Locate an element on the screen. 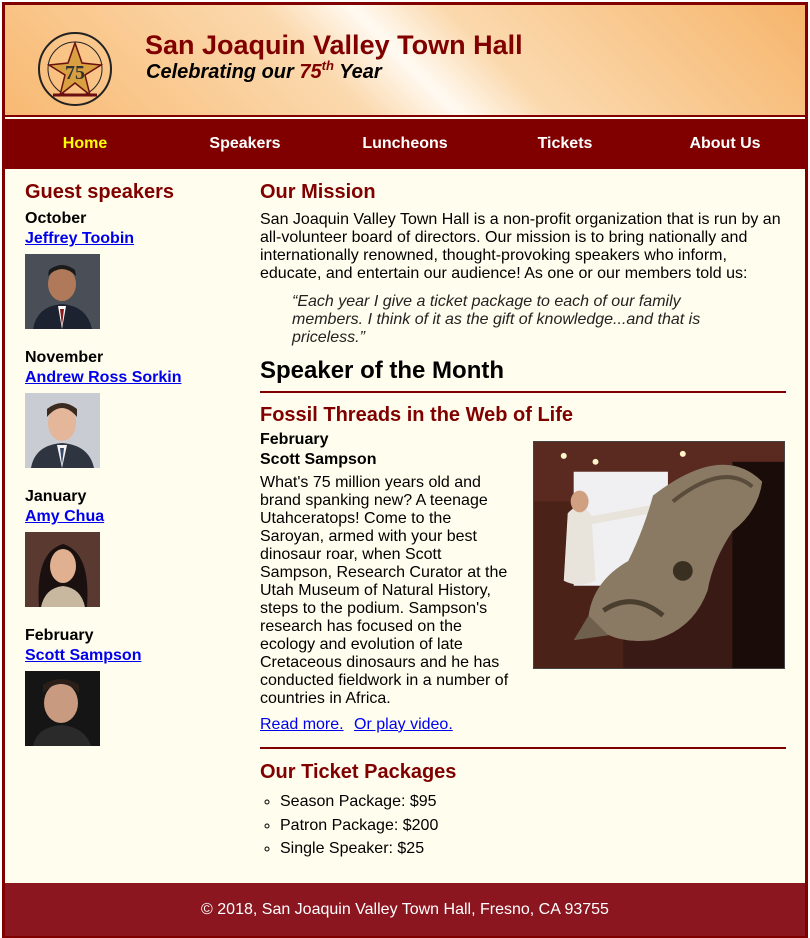 Image resolution: width=810 pixels, height=938 pixels. tagline-number: 75th is located at coordinates (316, 70).